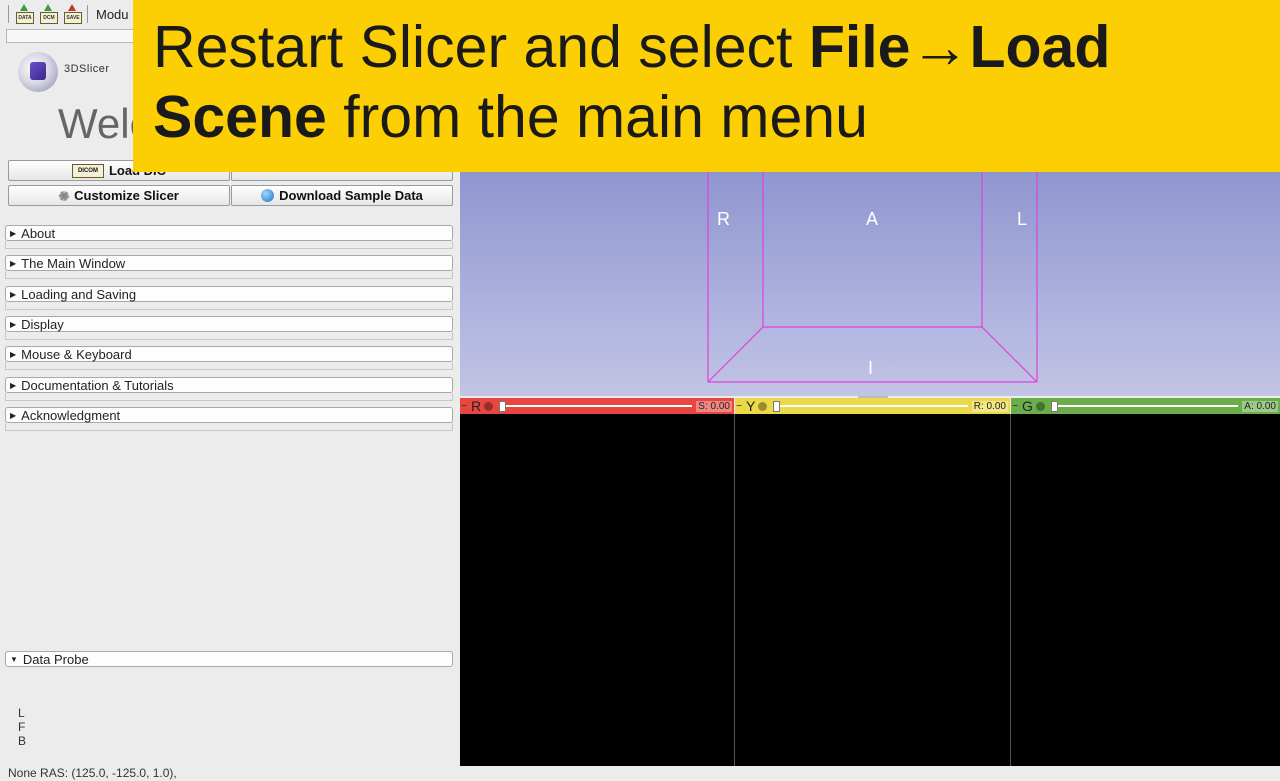 This screenshot has height=781, width=1280. What do you see at coordinates (751, 406) in the screenshot?
I see `slice-letter: Y` at bounding box center [751, 406].